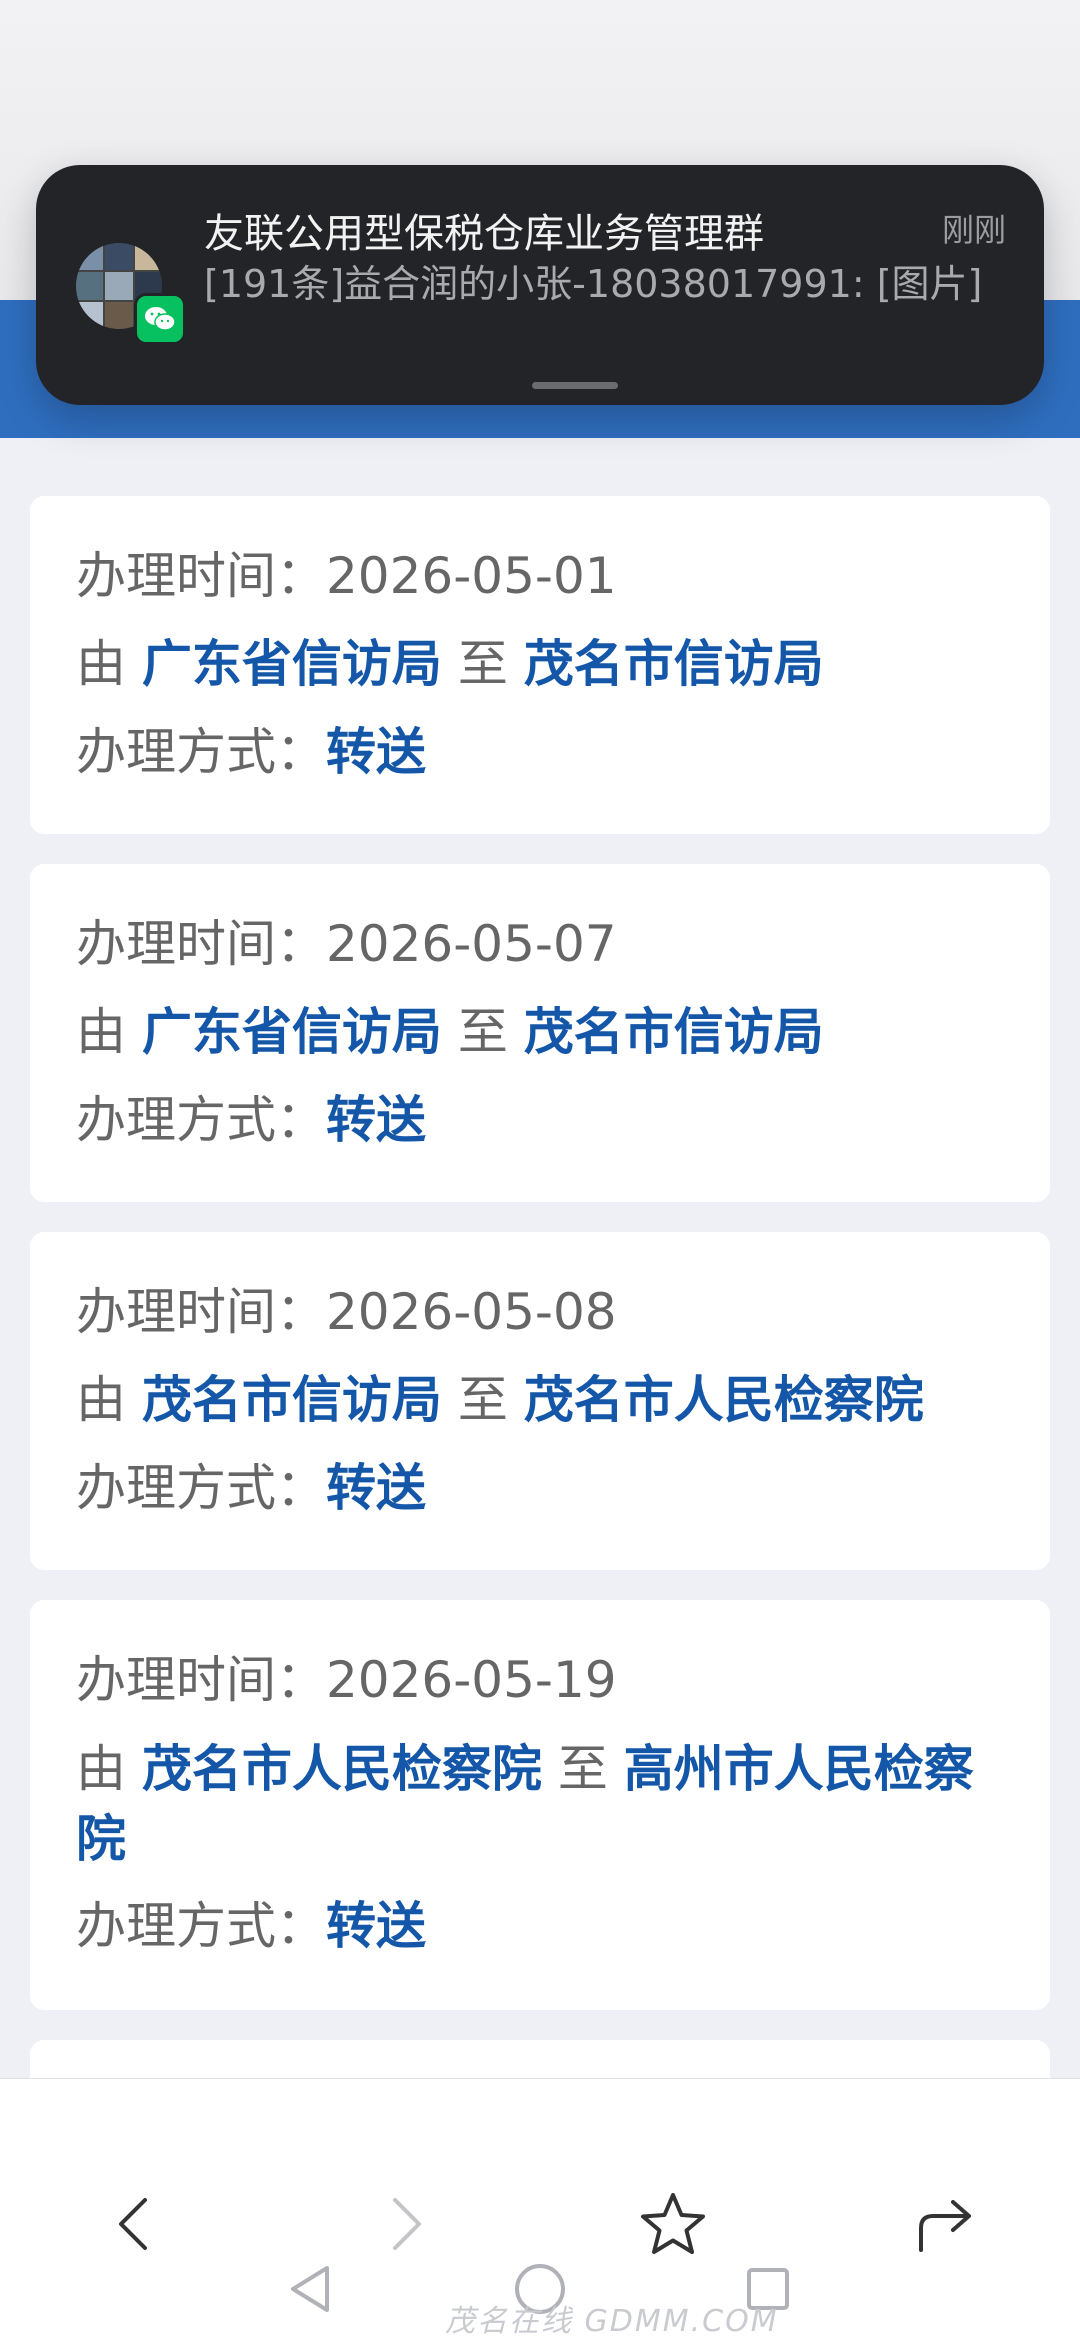  What do you see at coordinates (133, 2224) in the screenshot?
I see `back-arrow-icon` at bounding box center [133, 2224].